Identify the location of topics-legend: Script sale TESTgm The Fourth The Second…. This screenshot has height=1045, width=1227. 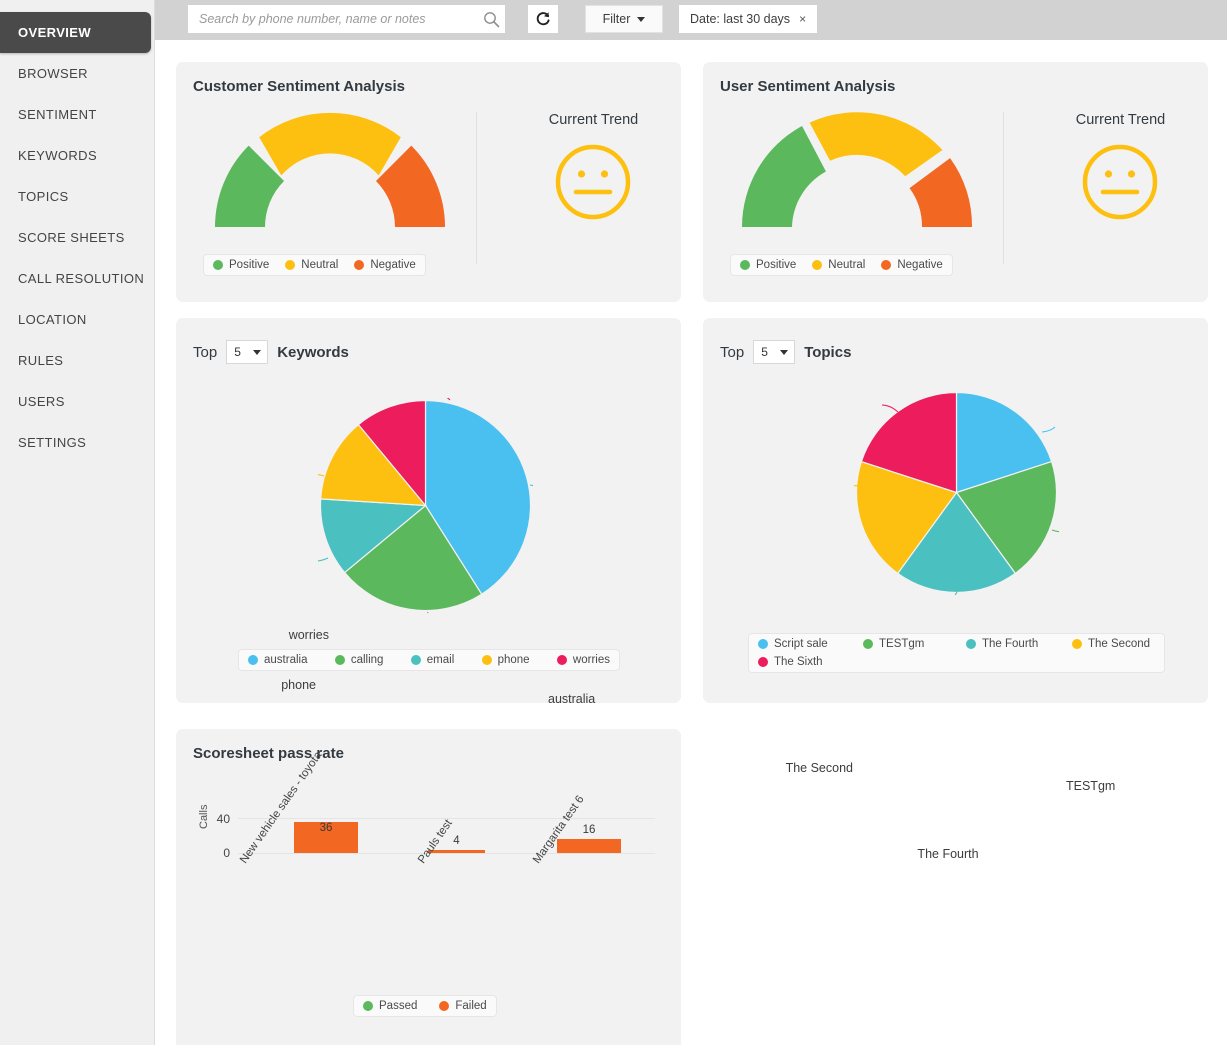
(956, 653).